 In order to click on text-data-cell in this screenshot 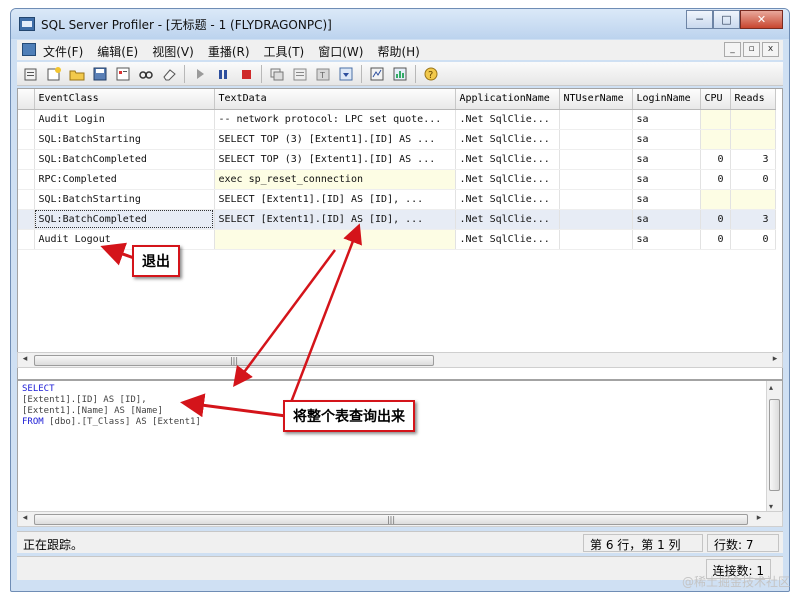, I will do `click(335, 239)`.